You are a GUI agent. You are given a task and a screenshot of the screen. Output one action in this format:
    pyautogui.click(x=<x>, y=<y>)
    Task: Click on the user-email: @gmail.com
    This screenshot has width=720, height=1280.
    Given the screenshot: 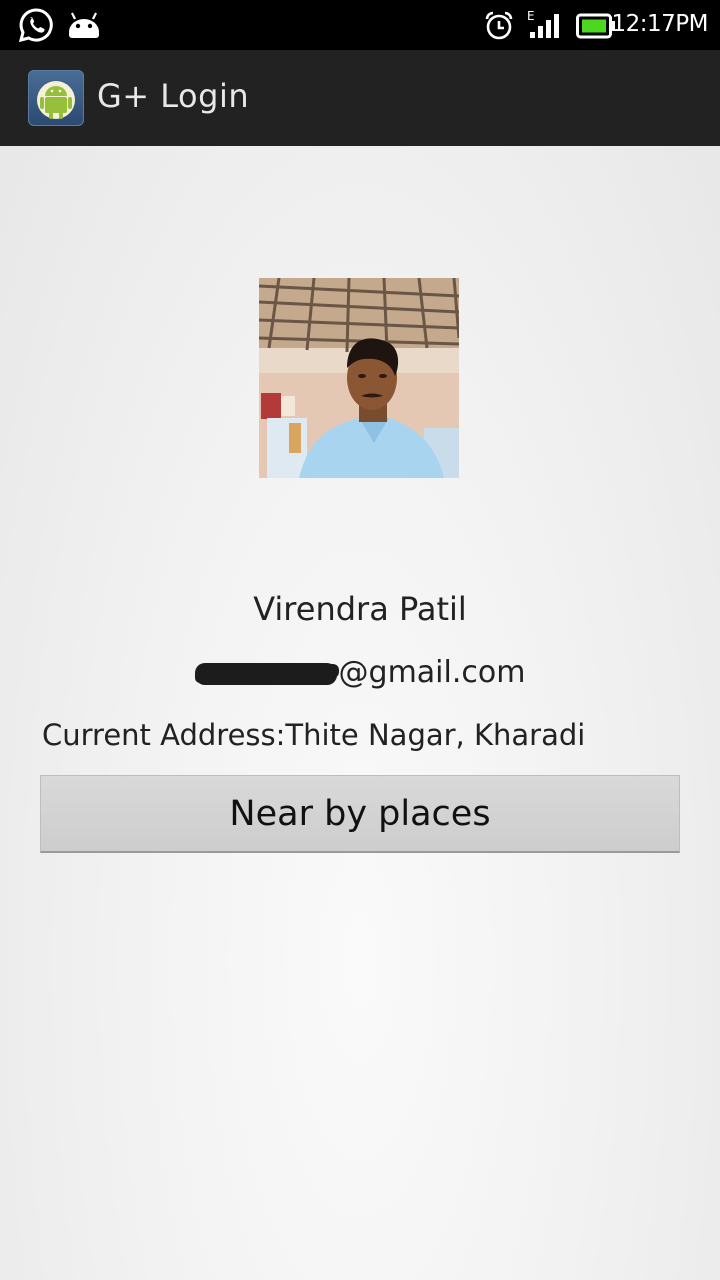 What is the action you would take?
    pyautogui.click(x=360, y=672)
    